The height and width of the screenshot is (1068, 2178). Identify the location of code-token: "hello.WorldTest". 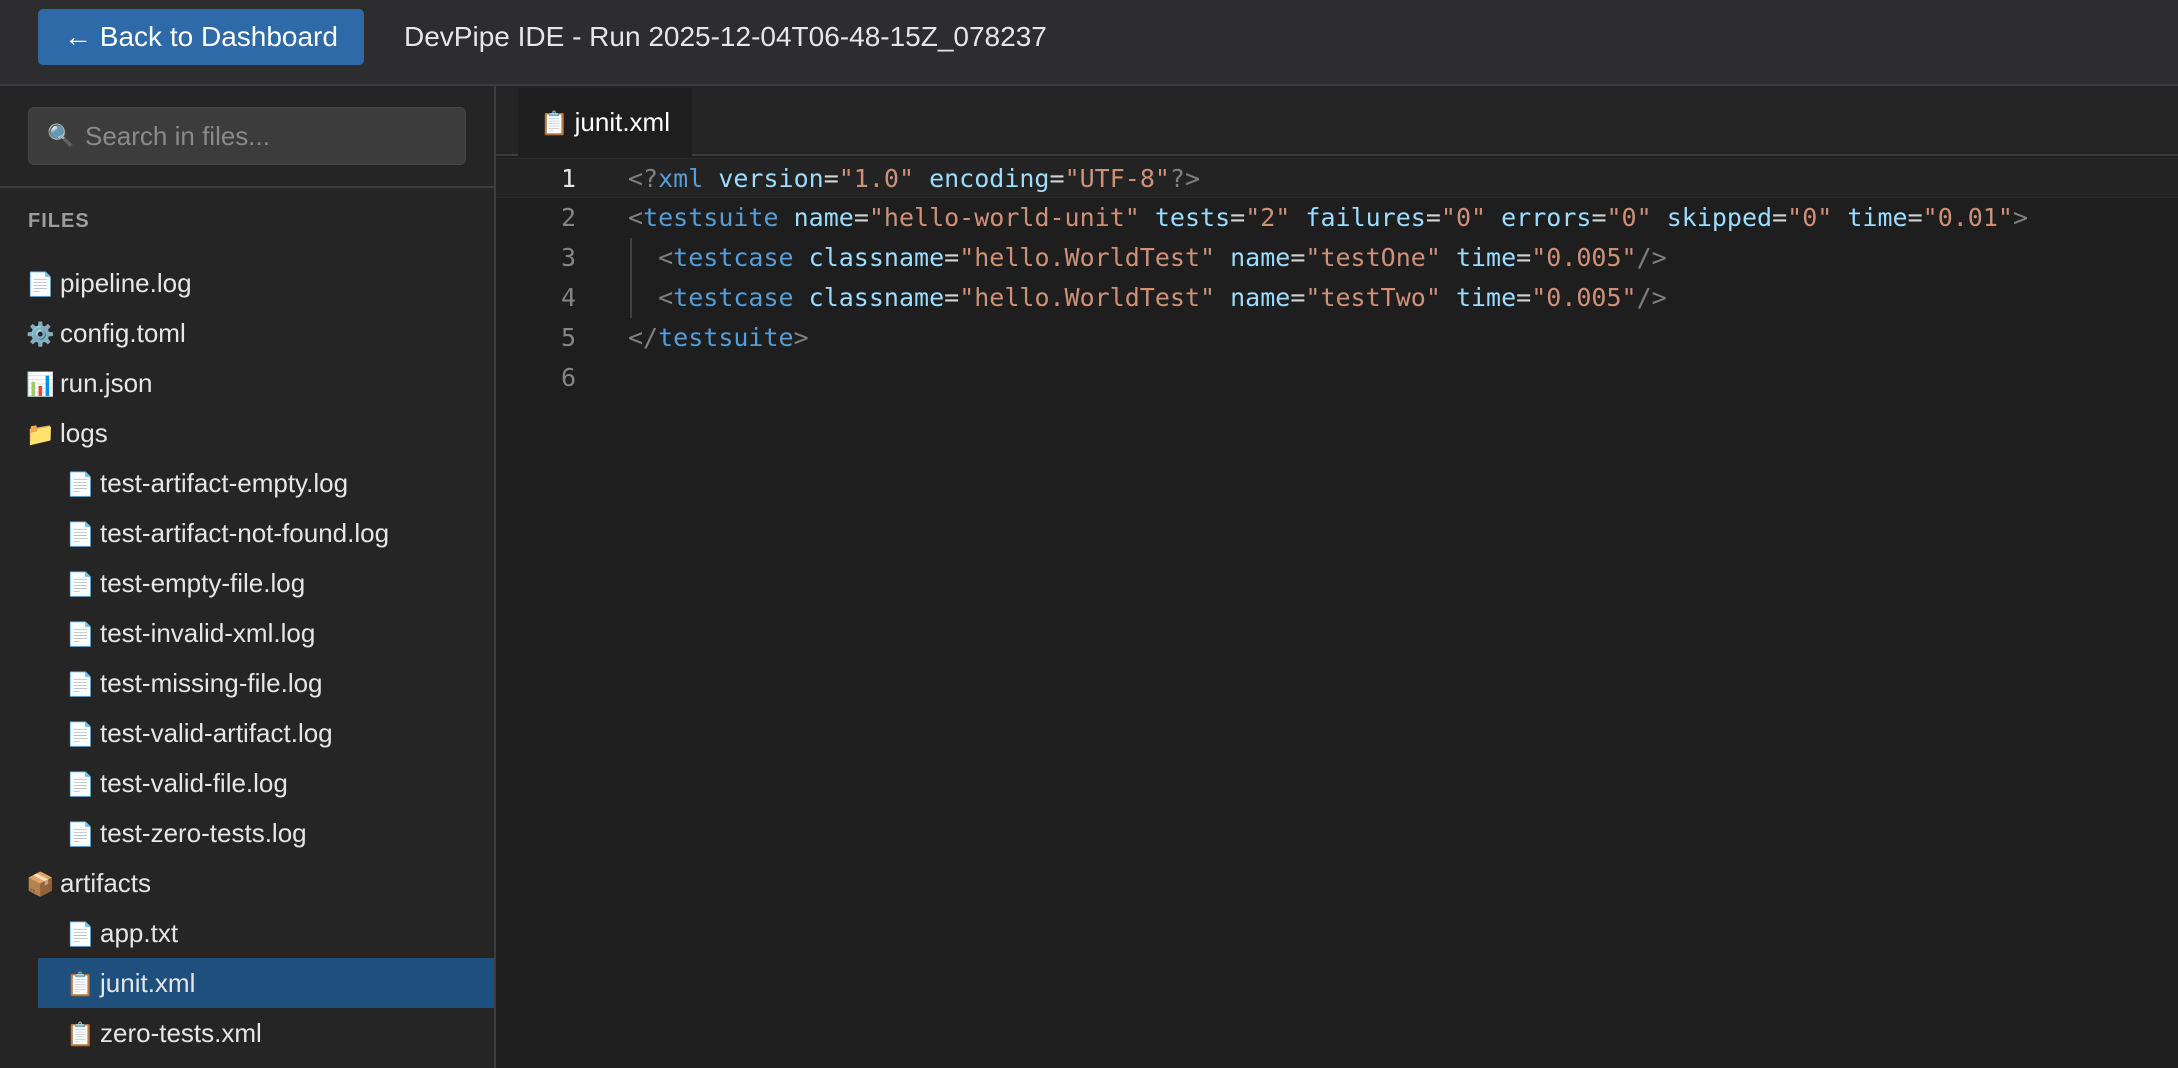
(1087, 297).